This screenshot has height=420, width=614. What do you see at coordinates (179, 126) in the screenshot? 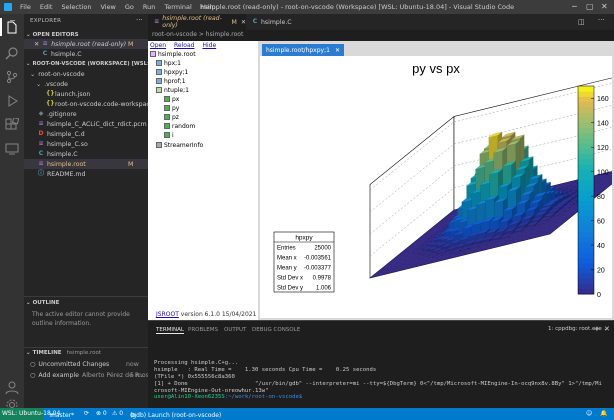
I see `tree-leaf: random` at bounding box center [179, 126].